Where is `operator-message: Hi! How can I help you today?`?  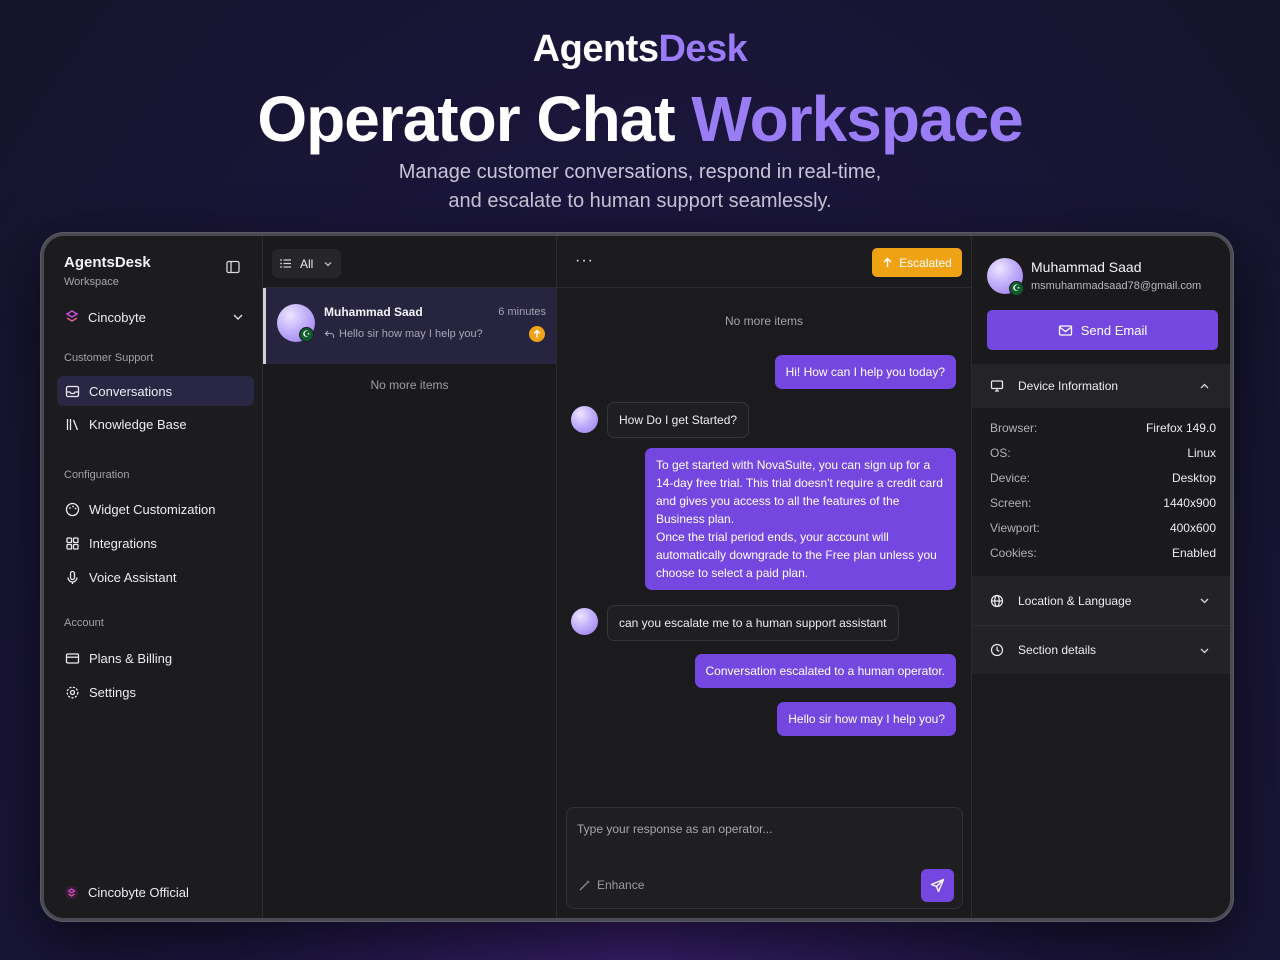
operator-message: Hi! How can I help you today? is located at coordinates (865, 372).